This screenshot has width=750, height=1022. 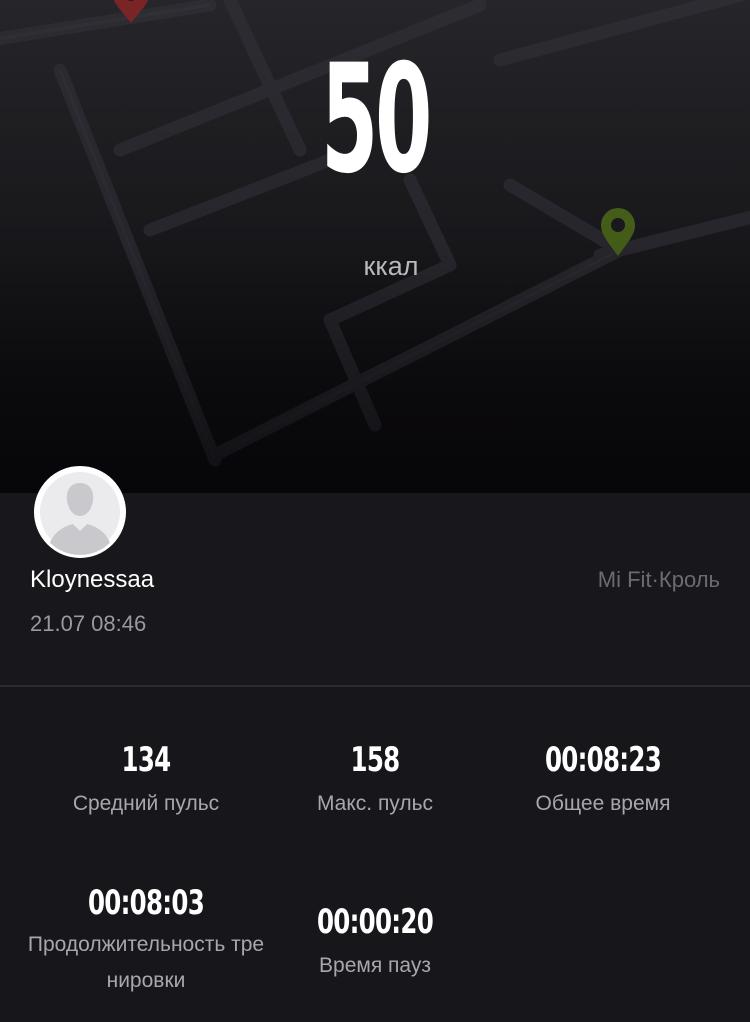 I want to click on stat-pause-time: 00:00:20 Время пауз, so click(x=375, y=943).